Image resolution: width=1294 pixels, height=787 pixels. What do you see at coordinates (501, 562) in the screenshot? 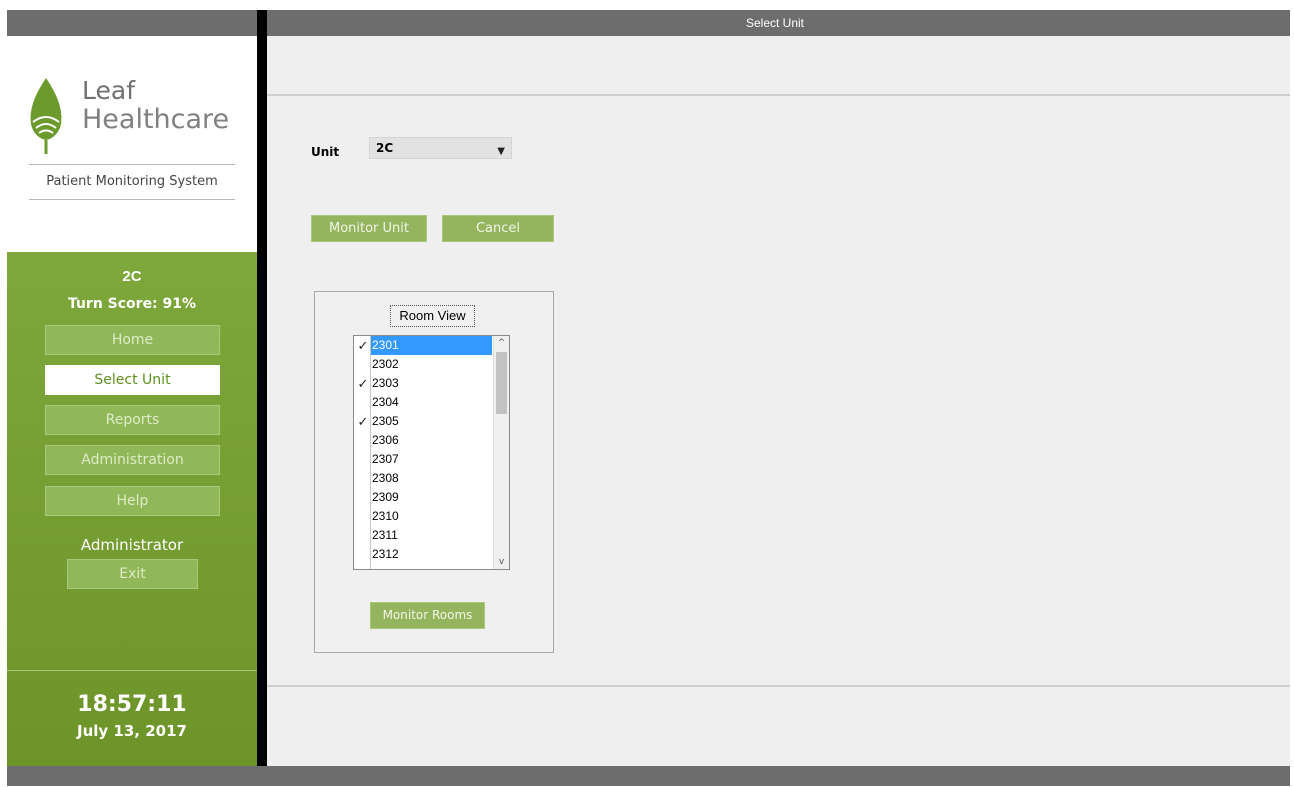
I see `scroll-down-arrow-icon: v` at bounding box center [501, 562].